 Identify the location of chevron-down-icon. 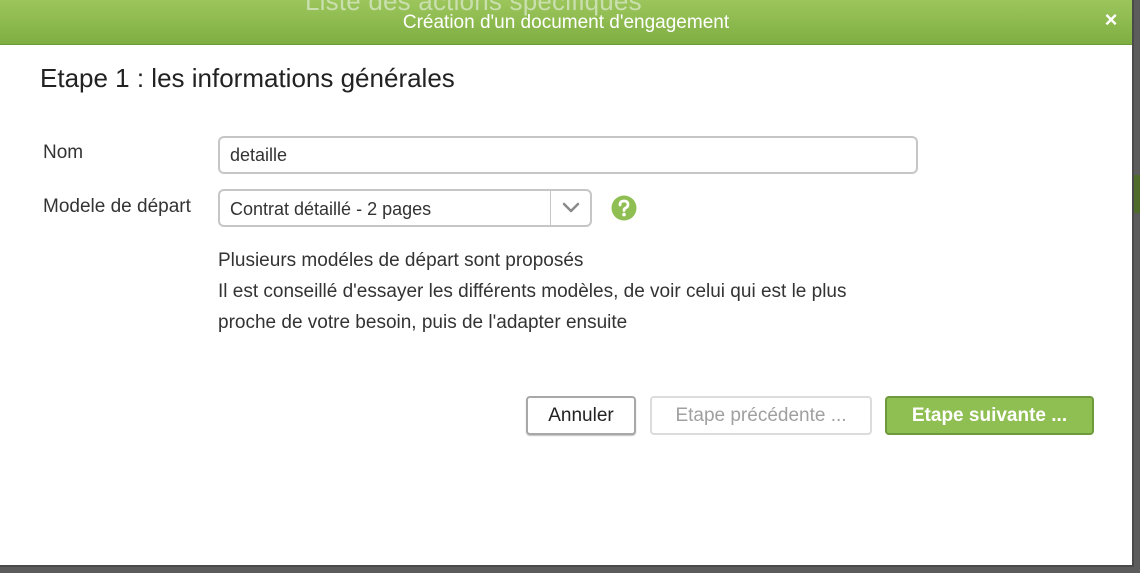
(571, 207).